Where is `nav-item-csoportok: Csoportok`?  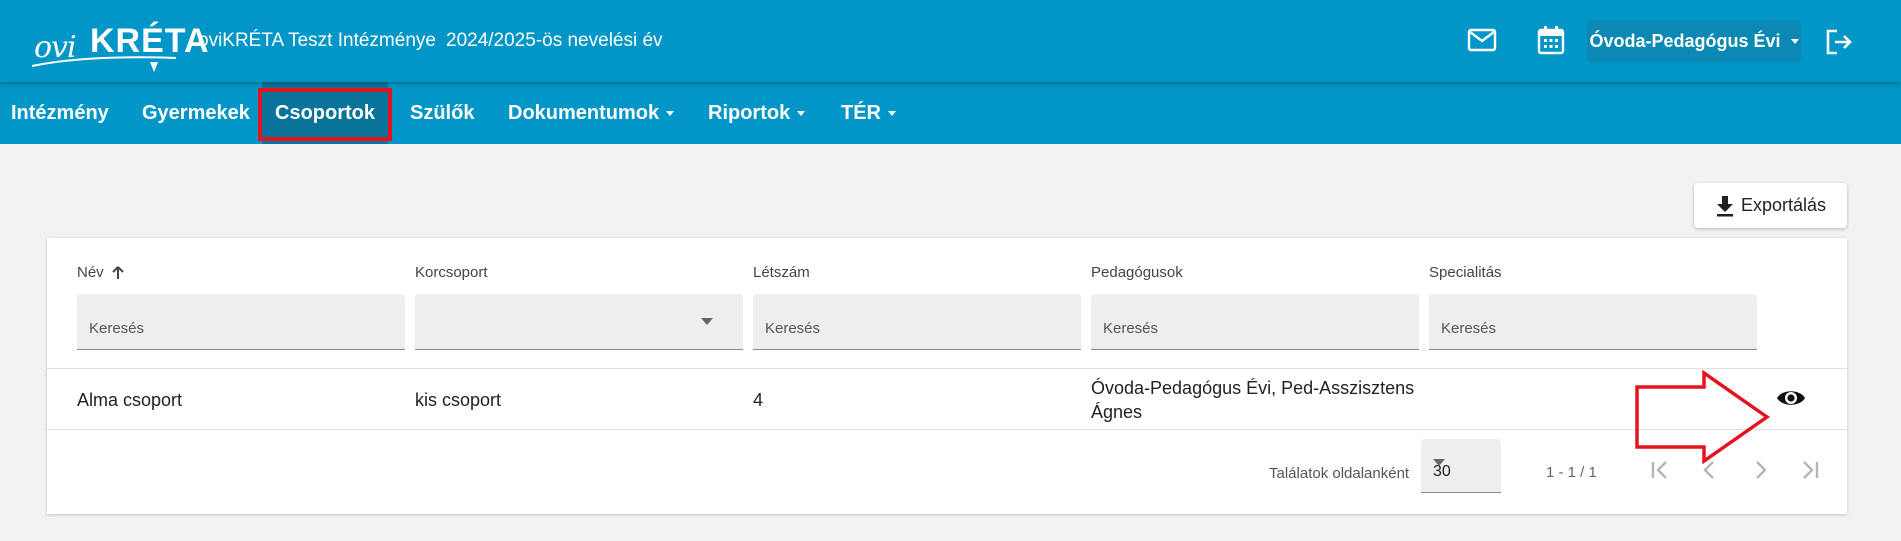
nav-item-csoportok: Csoportok is located at coordinates (325, 113).